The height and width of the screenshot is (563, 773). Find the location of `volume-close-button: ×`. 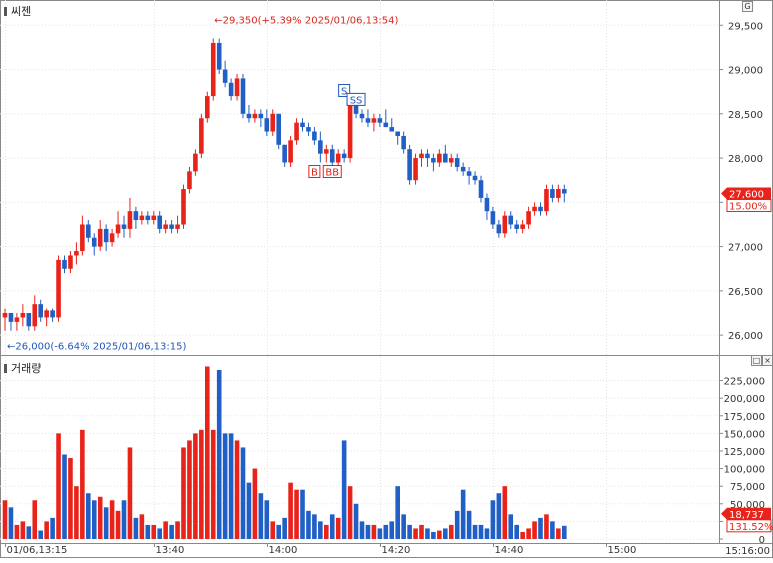

volume-close-button: × is located at coordinates (767, 360).